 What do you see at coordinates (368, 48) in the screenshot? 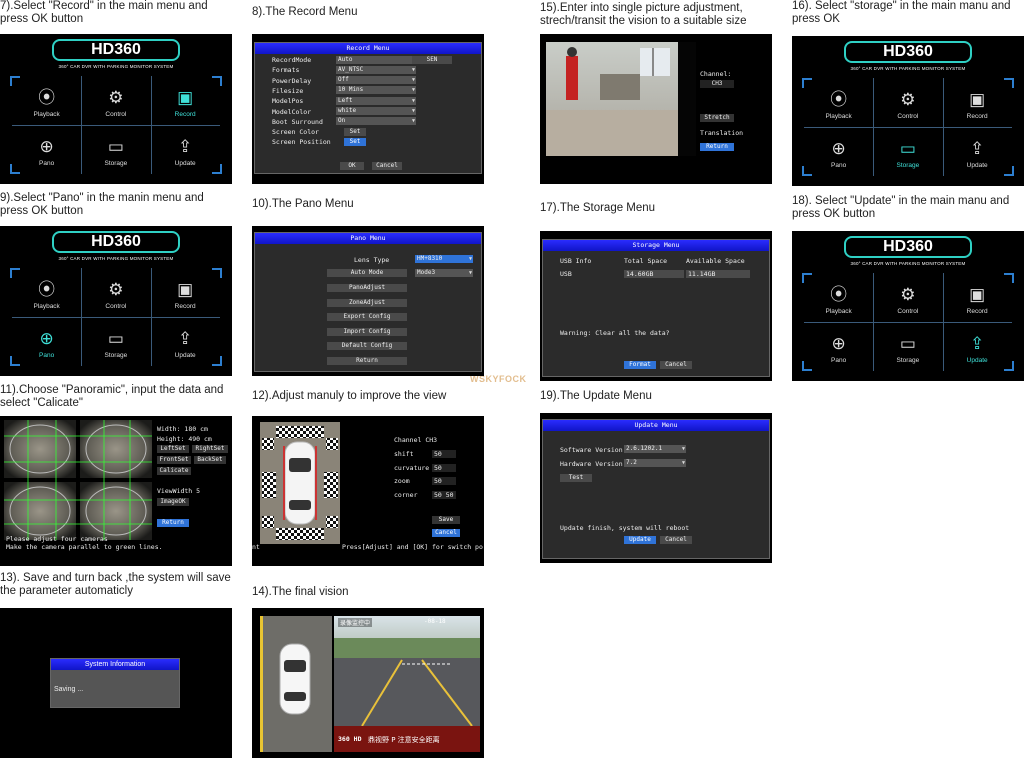
I see `record-menu-title: Record Menu` at bounding box center [368, 48].